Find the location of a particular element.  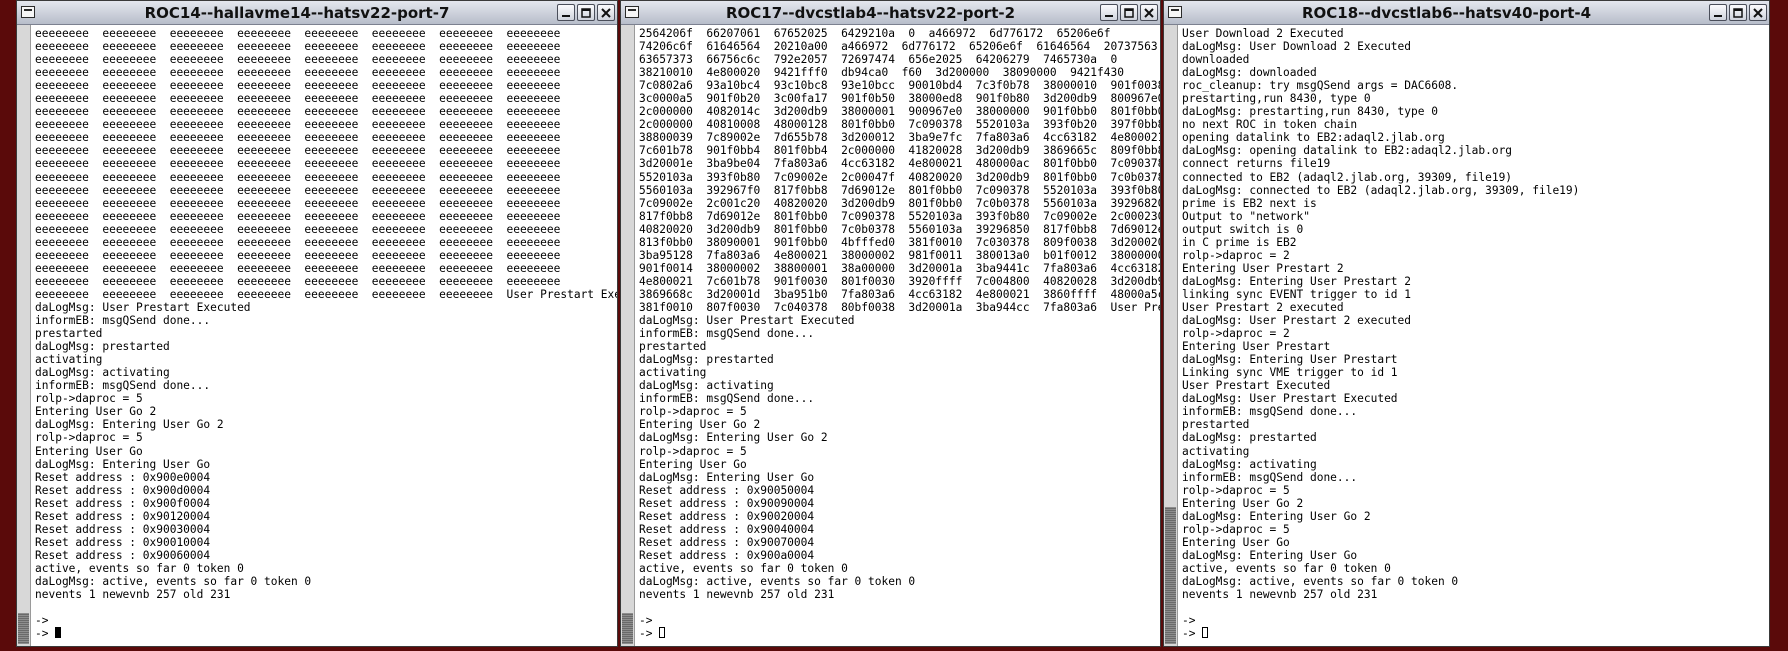

terminal-line: daLogMsg: Entering User Go is located at coordinates (123, 464).